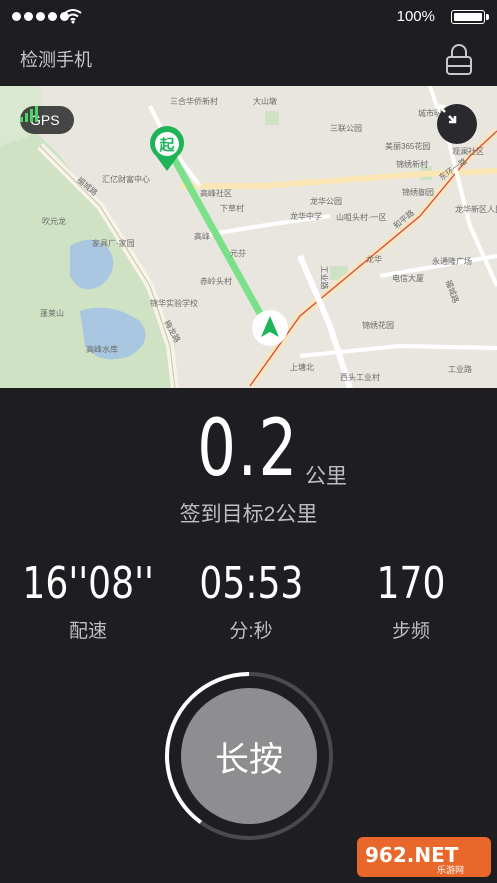 The height and width of the screenshot is (883, 497). Describe the element at coordinates (52, 313) in the screenshot. I see `map-label: 蓬莱山` at that location.